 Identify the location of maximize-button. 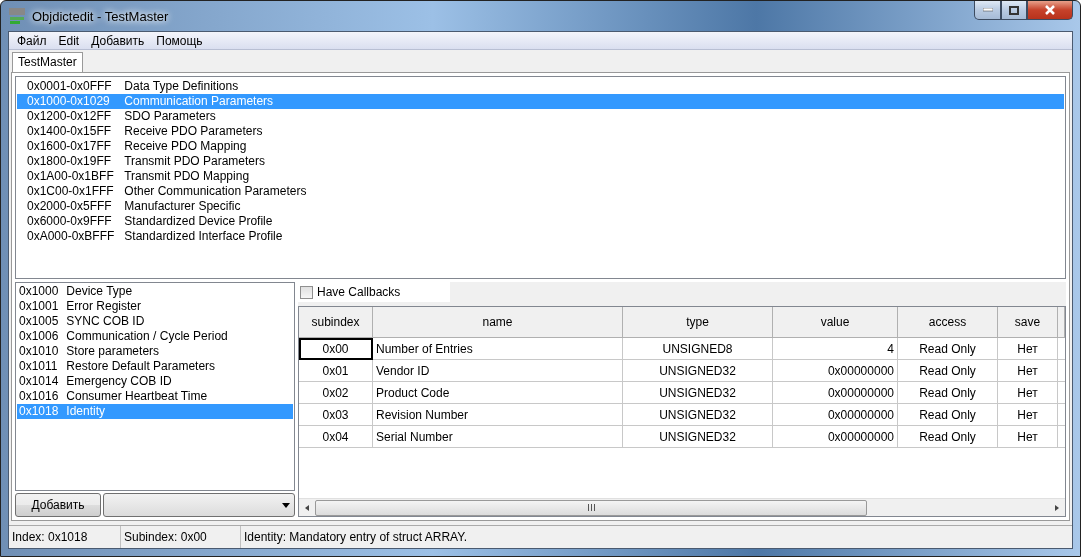
(1014, 10).